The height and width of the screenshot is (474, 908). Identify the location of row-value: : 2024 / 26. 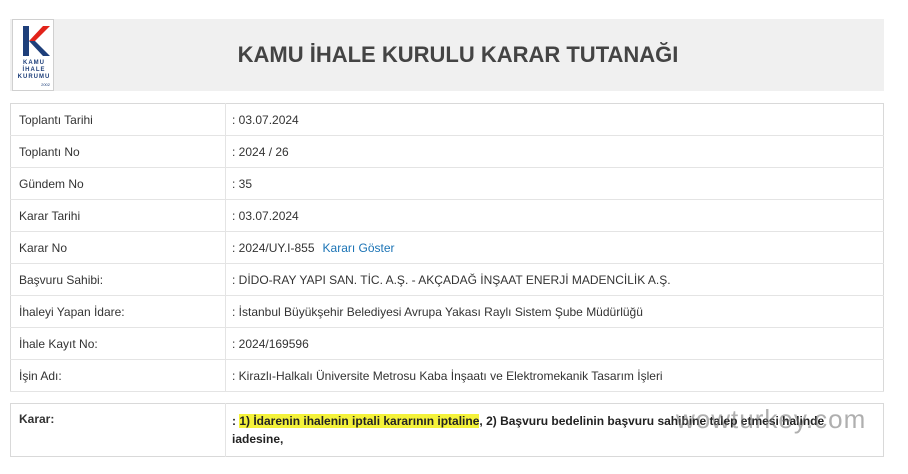
(554, 151).